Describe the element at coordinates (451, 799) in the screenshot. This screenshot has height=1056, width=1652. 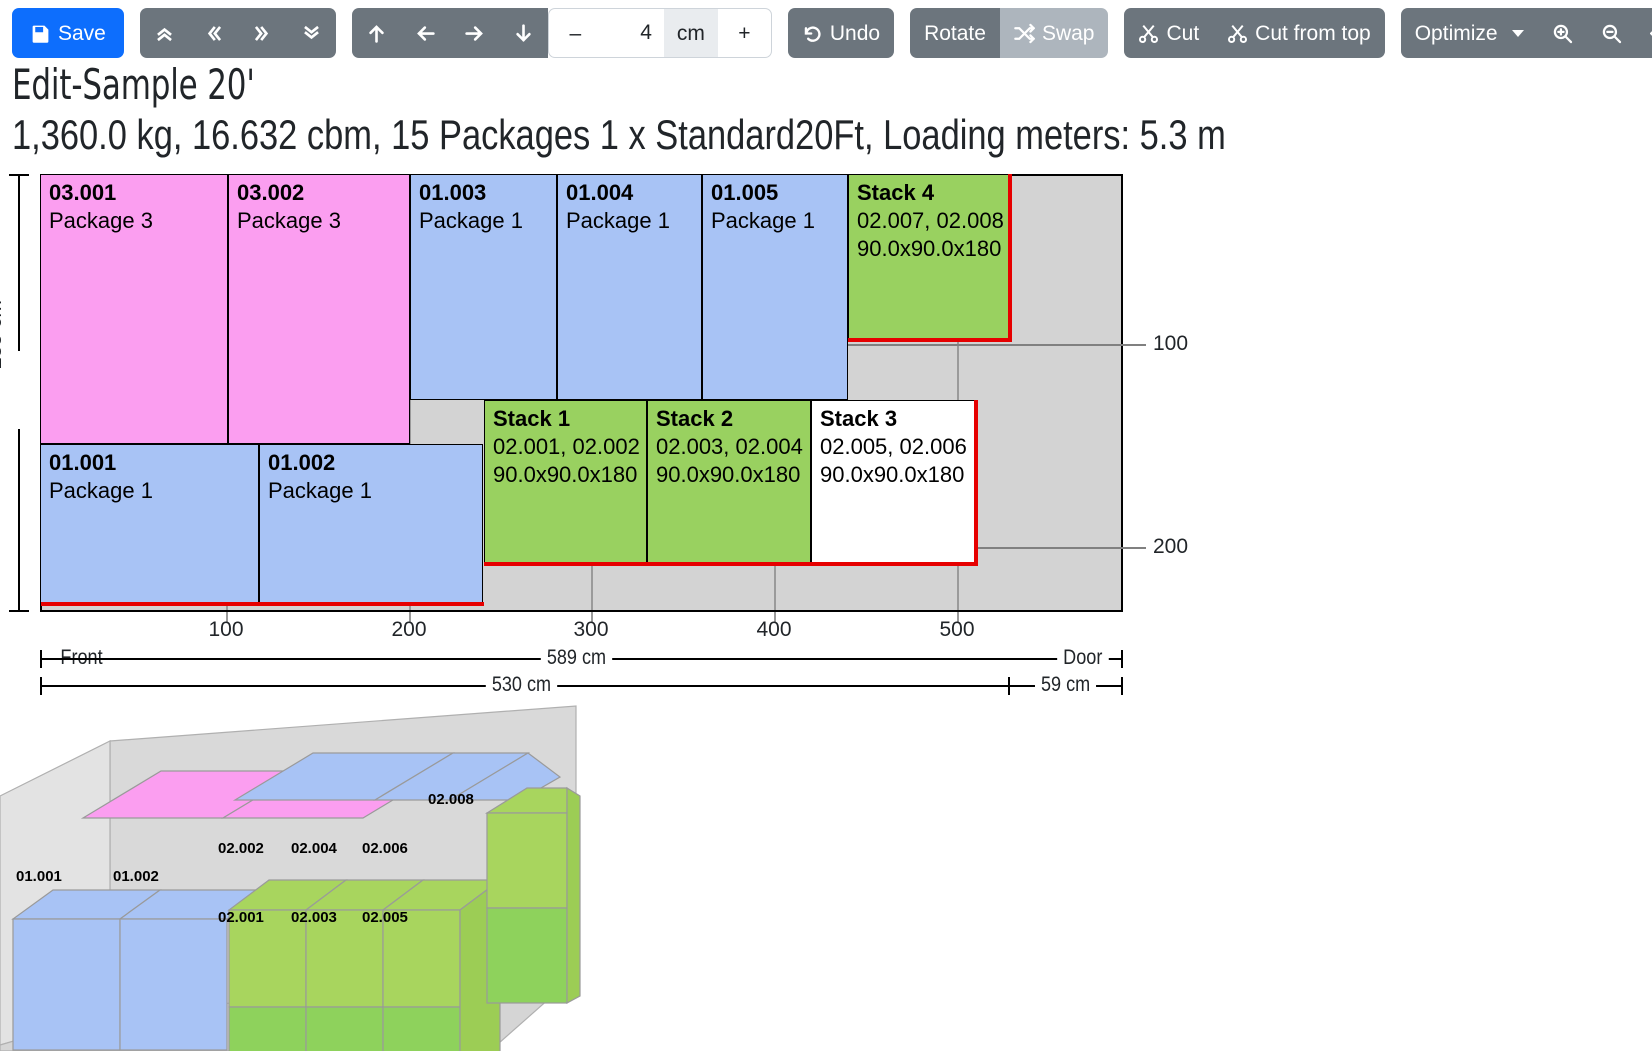
I see `three-d-cube-label: 02.008` at that location.